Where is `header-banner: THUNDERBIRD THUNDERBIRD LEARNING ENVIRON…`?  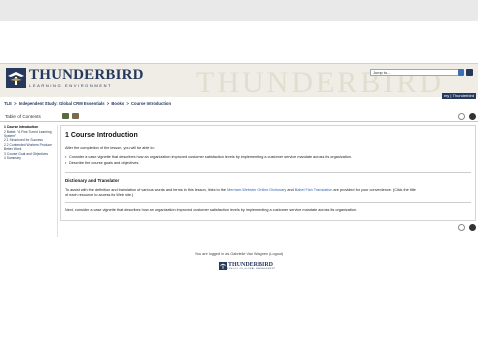 header-banner: THUNDERBIRD THUNDERBIRD LEARNING ENVIRON… is located at coordinates (239, 81).